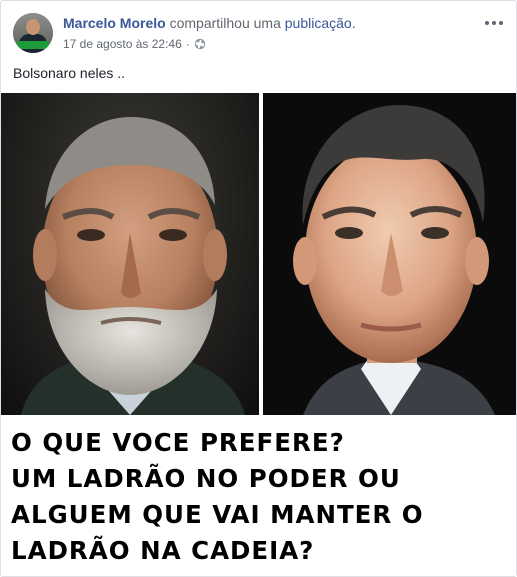  Describe the element at coordinates (217, 514) in the screenshot. I see `caption-line-3: ALGUEM QUE VAI MANTER O` at that location.